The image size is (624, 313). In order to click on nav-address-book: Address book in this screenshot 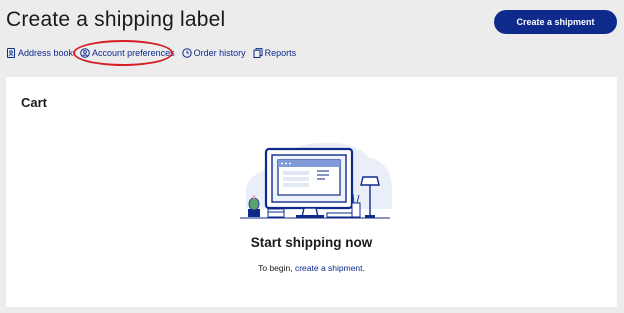, I will do `click(39, 53)`.